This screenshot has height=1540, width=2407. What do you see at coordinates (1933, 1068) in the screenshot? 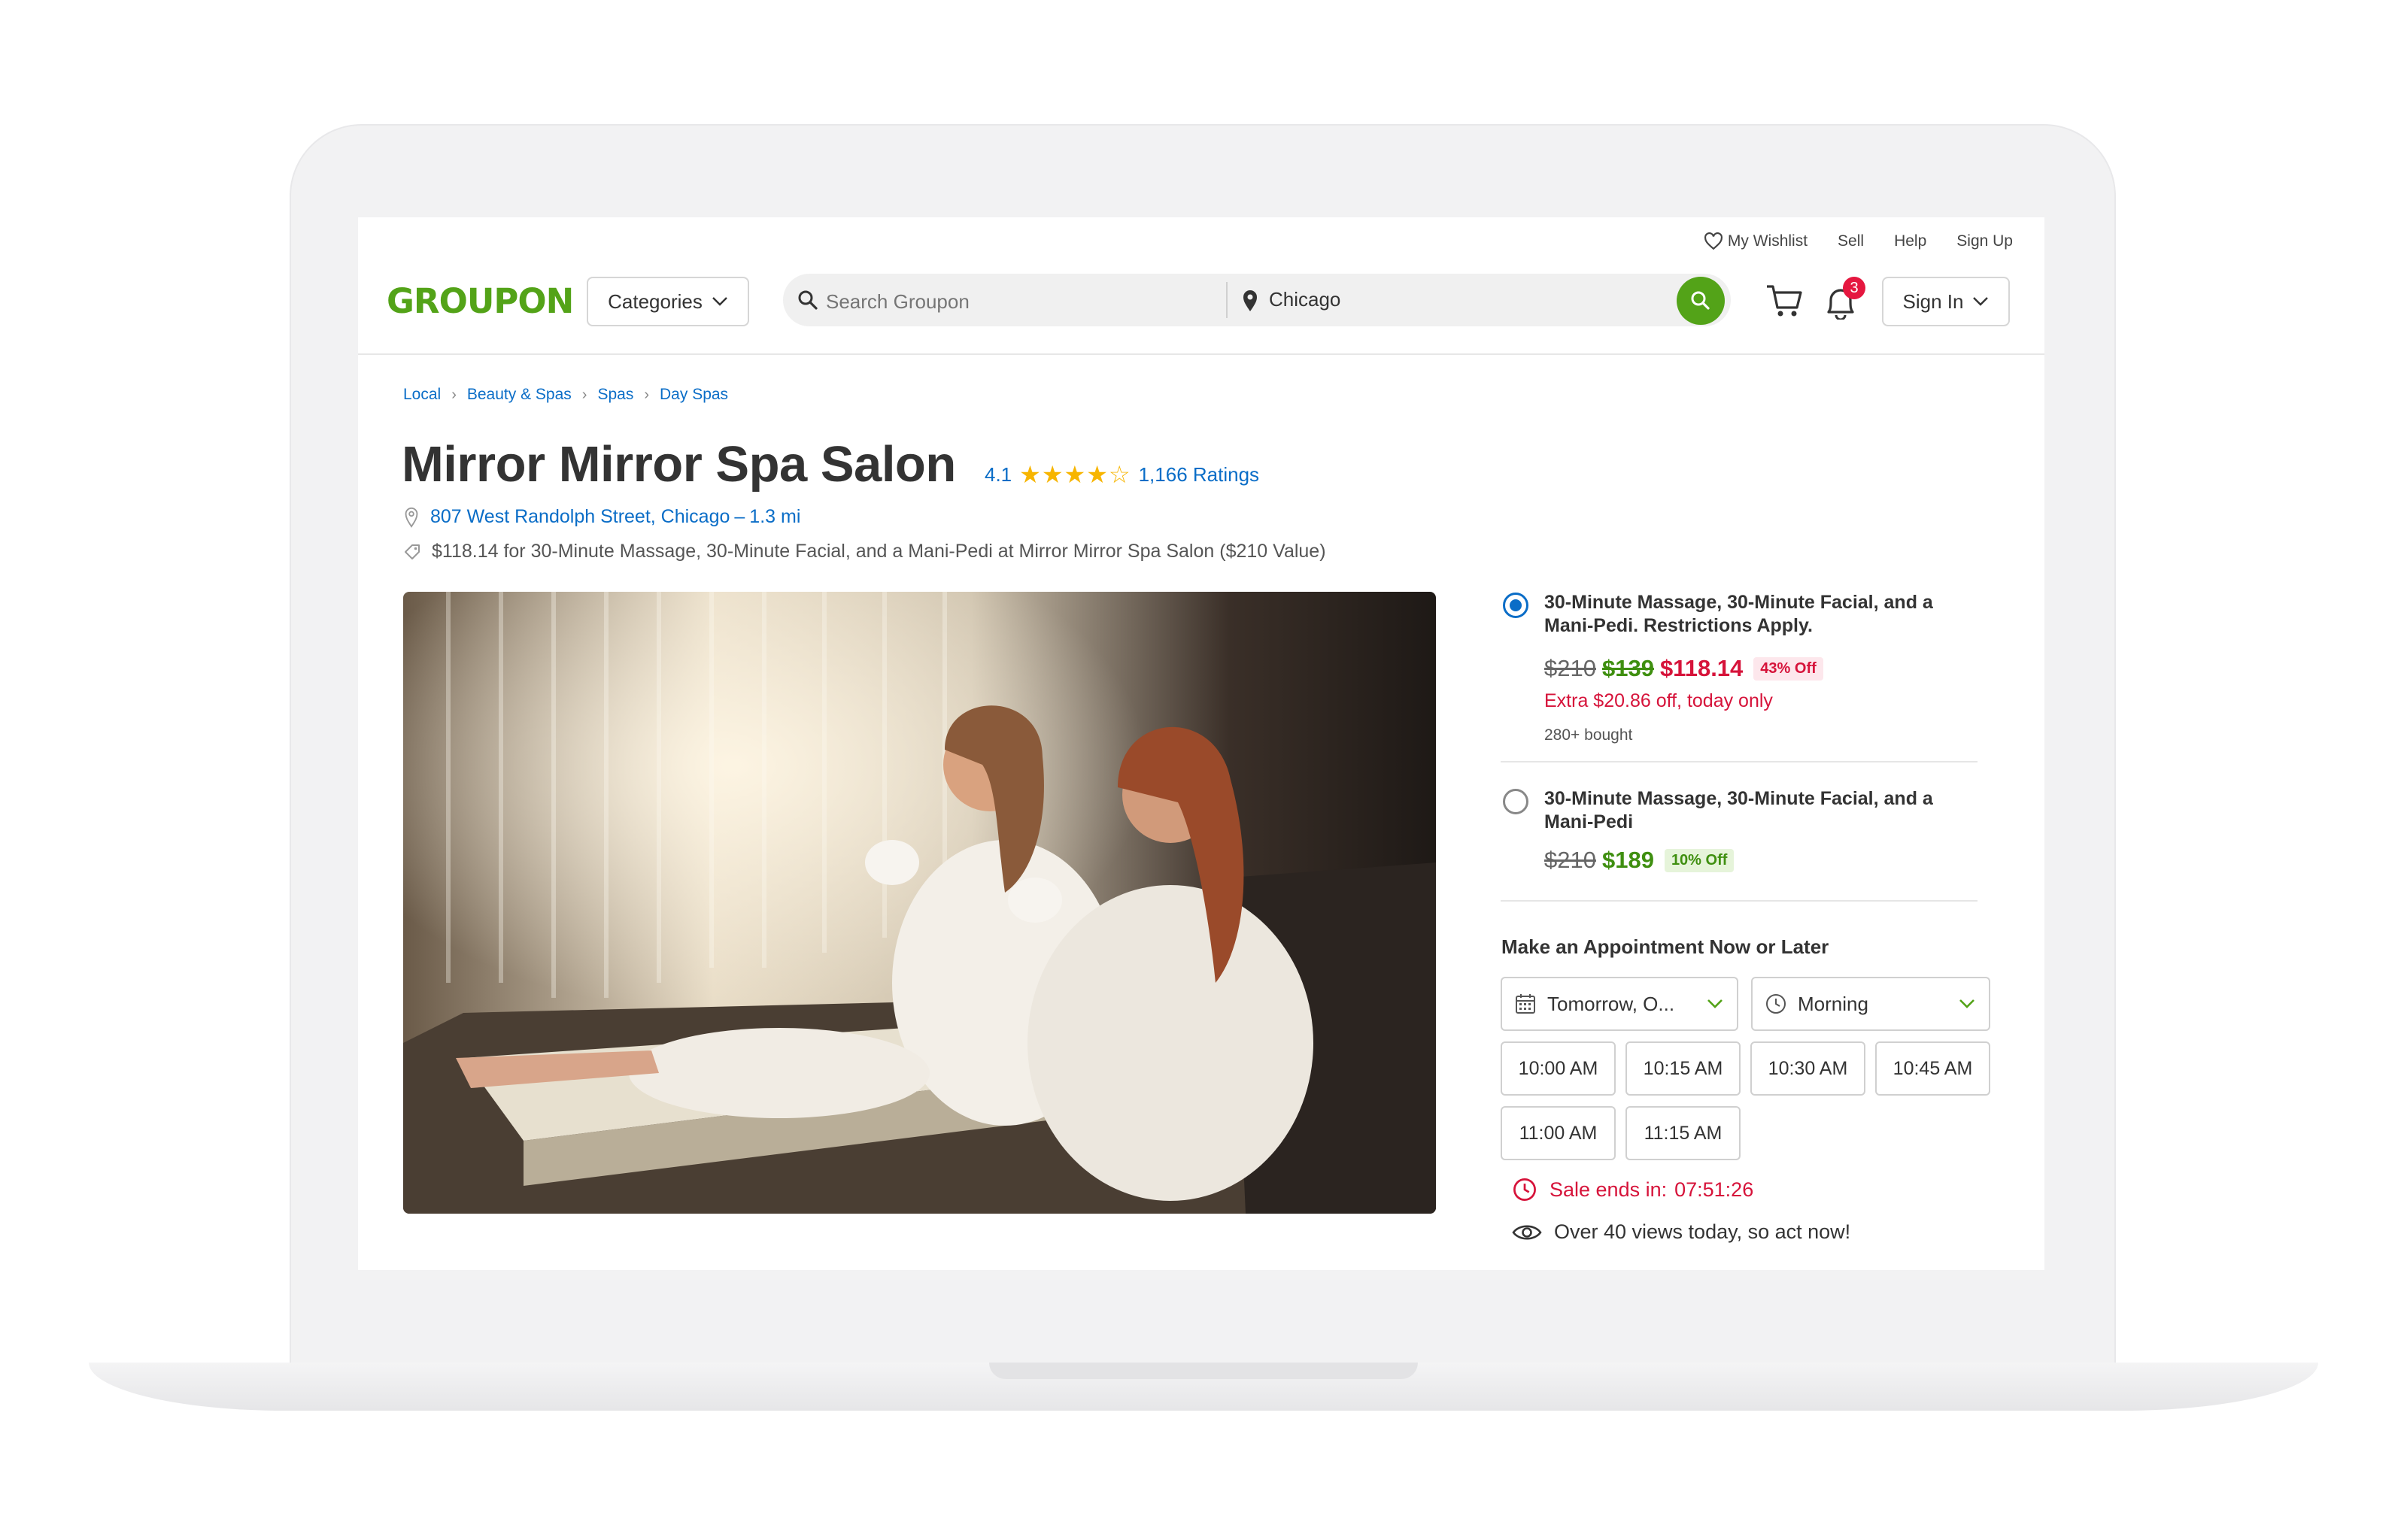
I see `time-slot-1045: 10:45 AM` at bounding box center [1933, 1068].